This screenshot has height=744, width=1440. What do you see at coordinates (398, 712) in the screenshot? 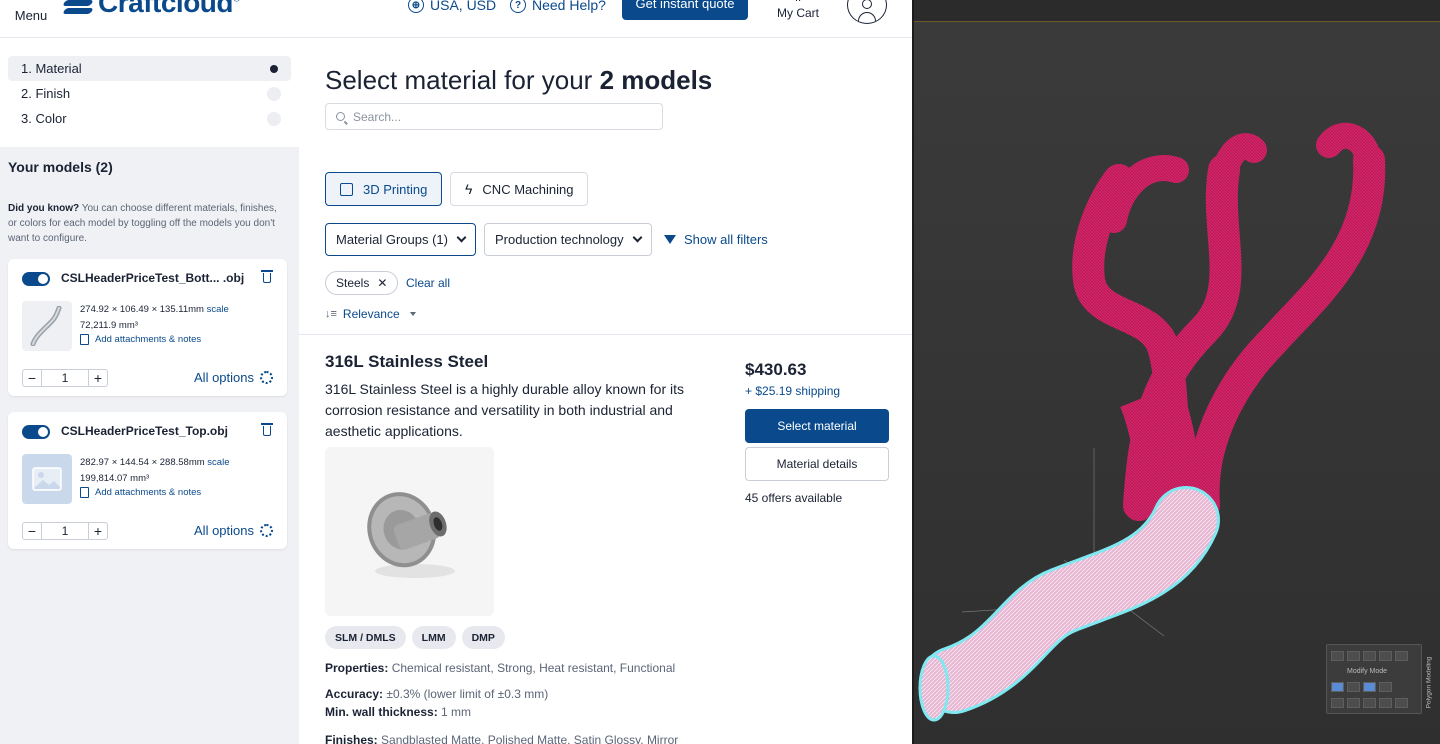
I see `material-wall-thickness: Min. wall thickness: 1 mm` at bounding box center [398, 712].